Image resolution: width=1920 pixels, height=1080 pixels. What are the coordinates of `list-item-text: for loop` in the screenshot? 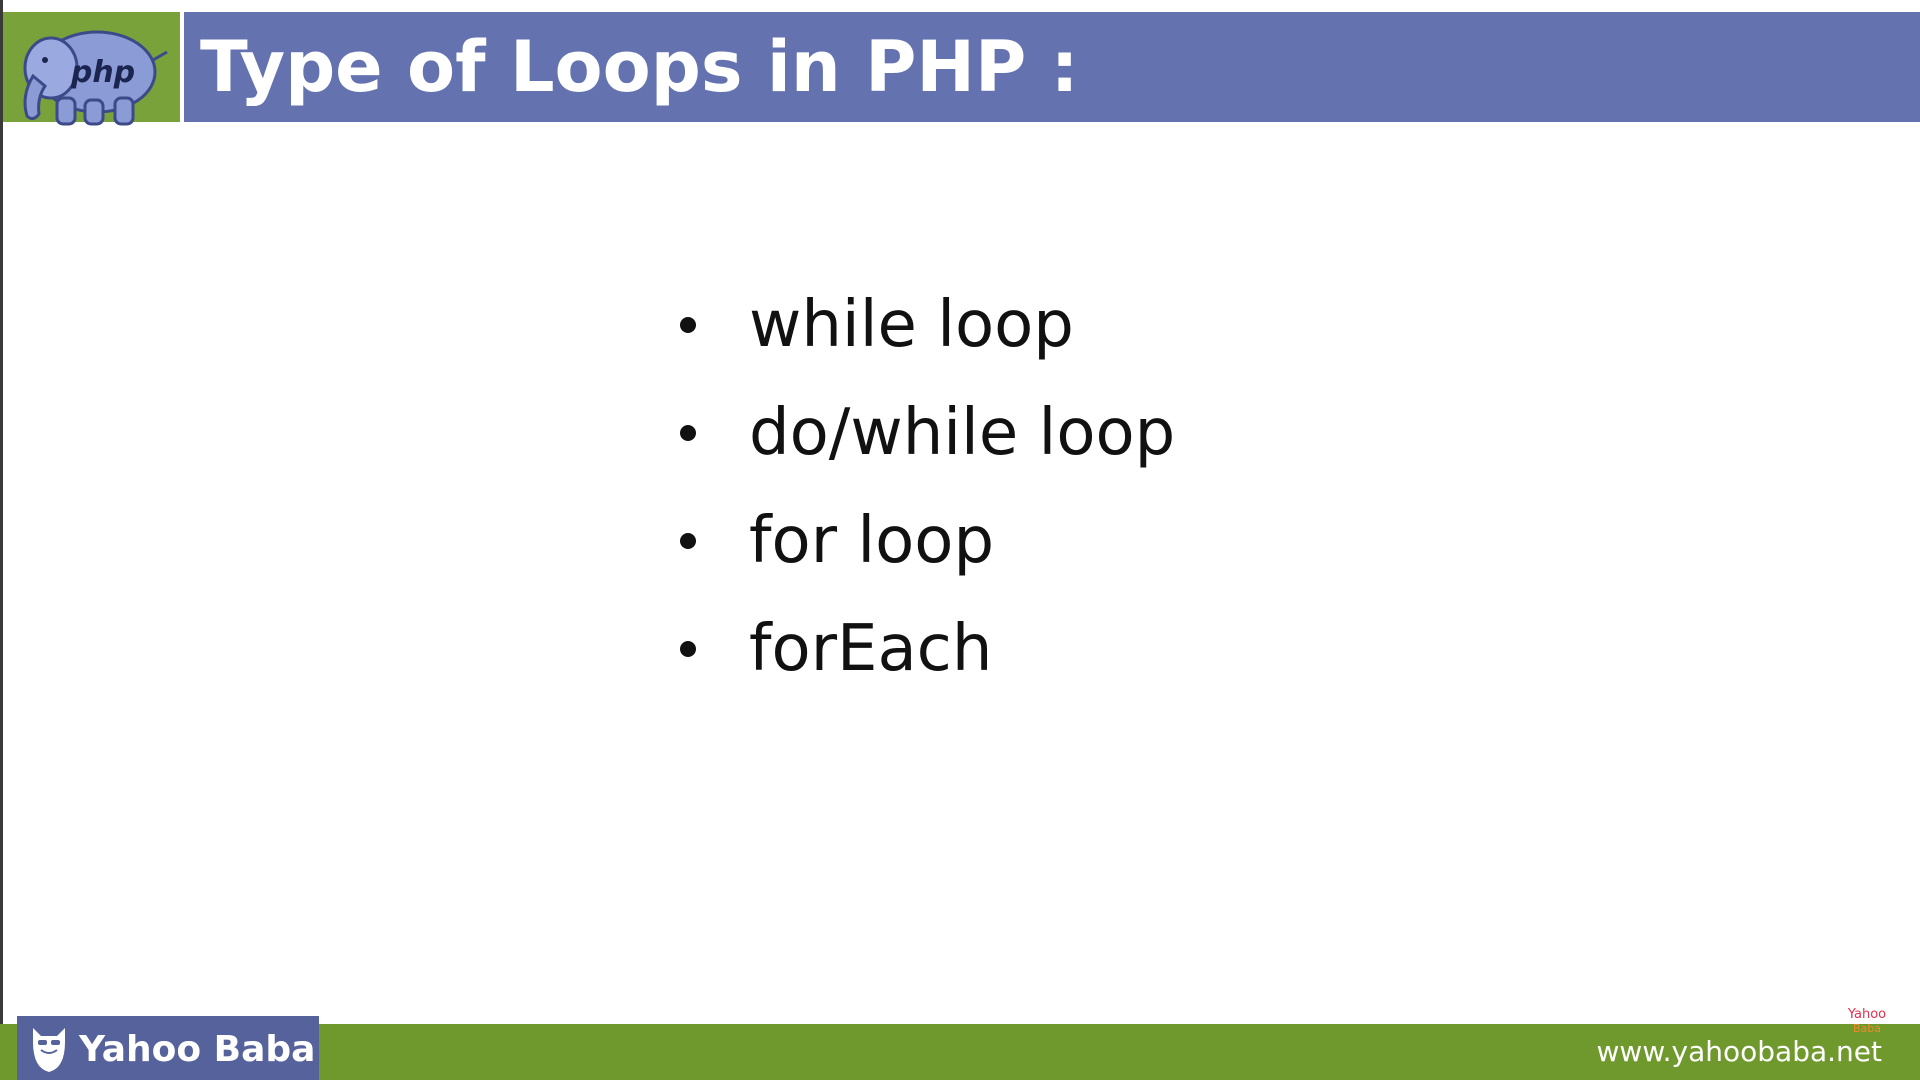 It's located at (872, 541).